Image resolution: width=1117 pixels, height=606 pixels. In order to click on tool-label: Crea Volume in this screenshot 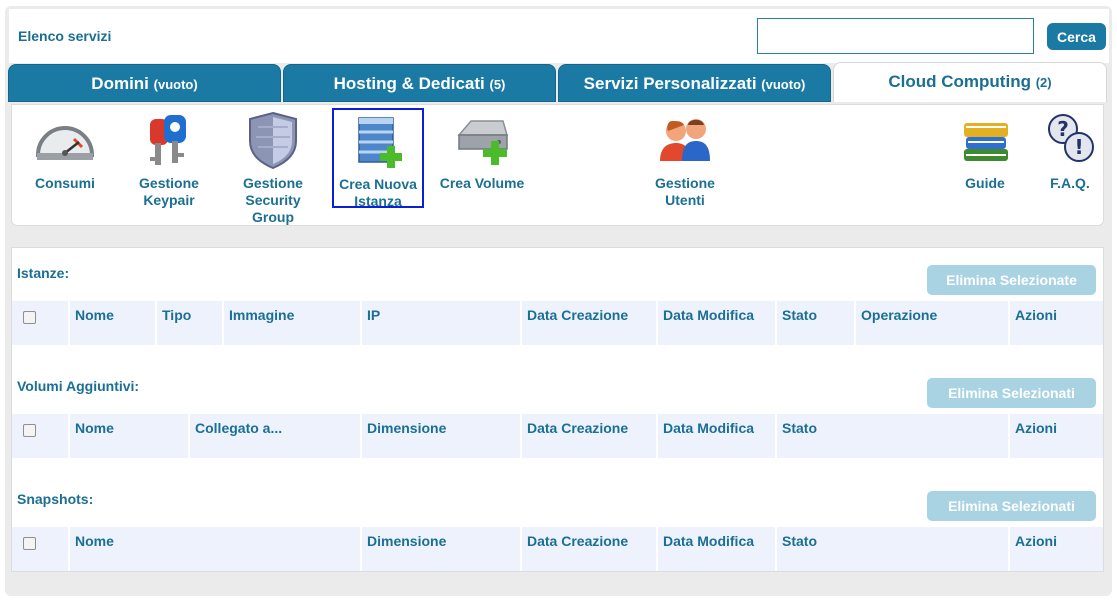, I will do `click(482, 183)`.